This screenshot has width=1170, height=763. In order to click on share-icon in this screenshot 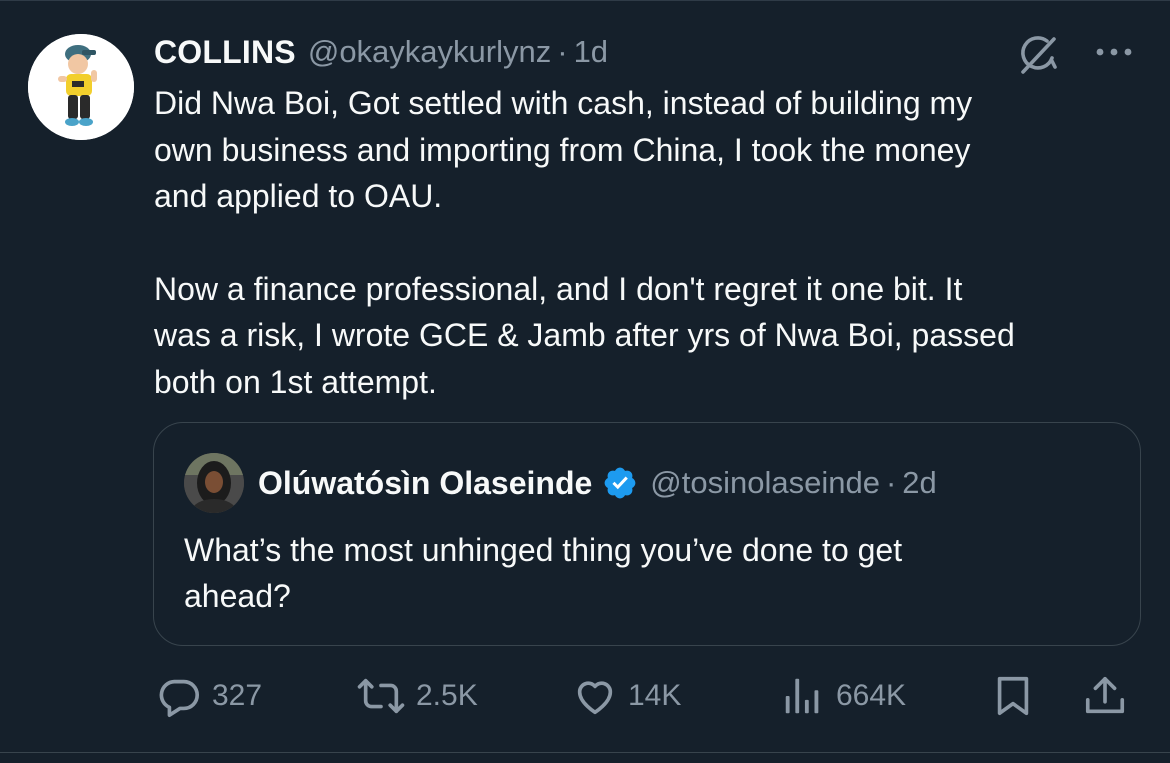, I will do `click(1105, 696)`.